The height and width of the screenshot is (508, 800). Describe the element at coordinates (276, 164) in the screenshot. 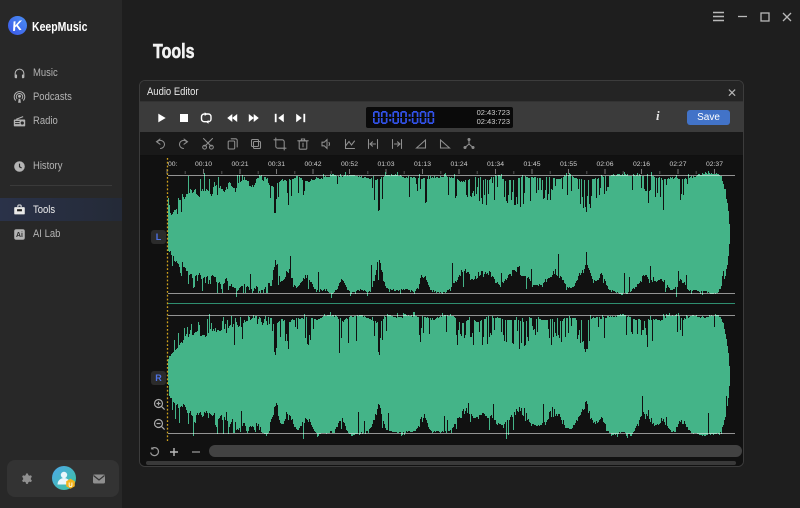

I see `svg-text: 00:31` at that location.